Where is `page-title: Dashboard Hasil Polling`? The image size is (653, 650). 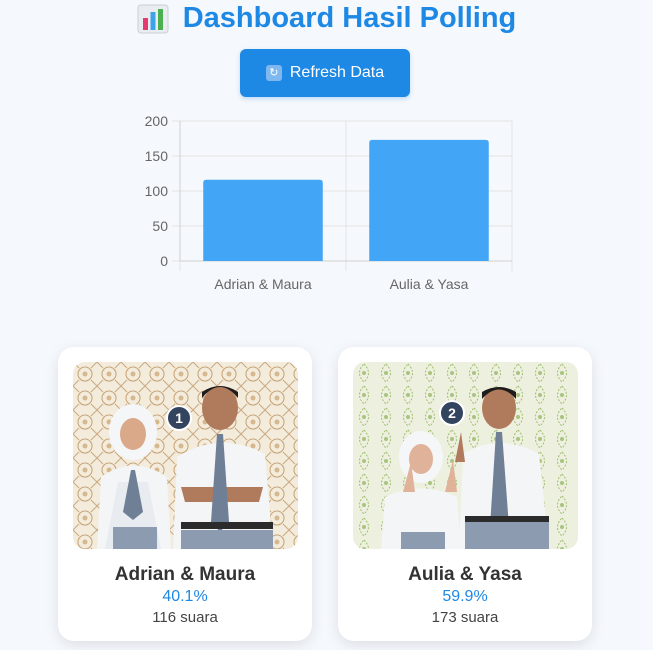
page-title: Dashboard Hasil Polling is located at coordinates (326, 18).